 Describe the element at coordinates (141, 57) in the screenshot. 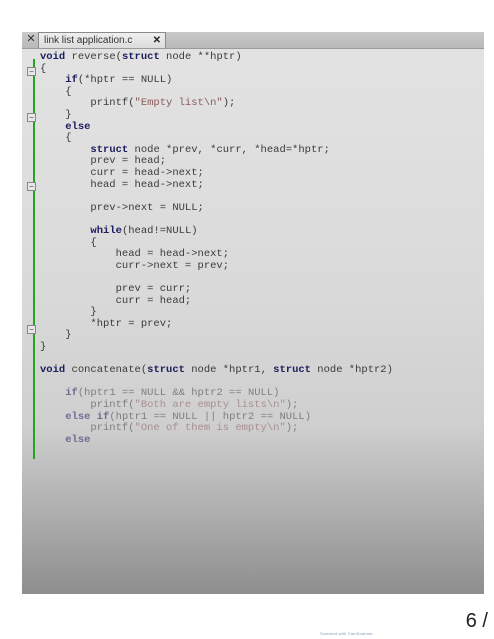

I see `code-line: void reverse(struct node **hptr)` at that location.